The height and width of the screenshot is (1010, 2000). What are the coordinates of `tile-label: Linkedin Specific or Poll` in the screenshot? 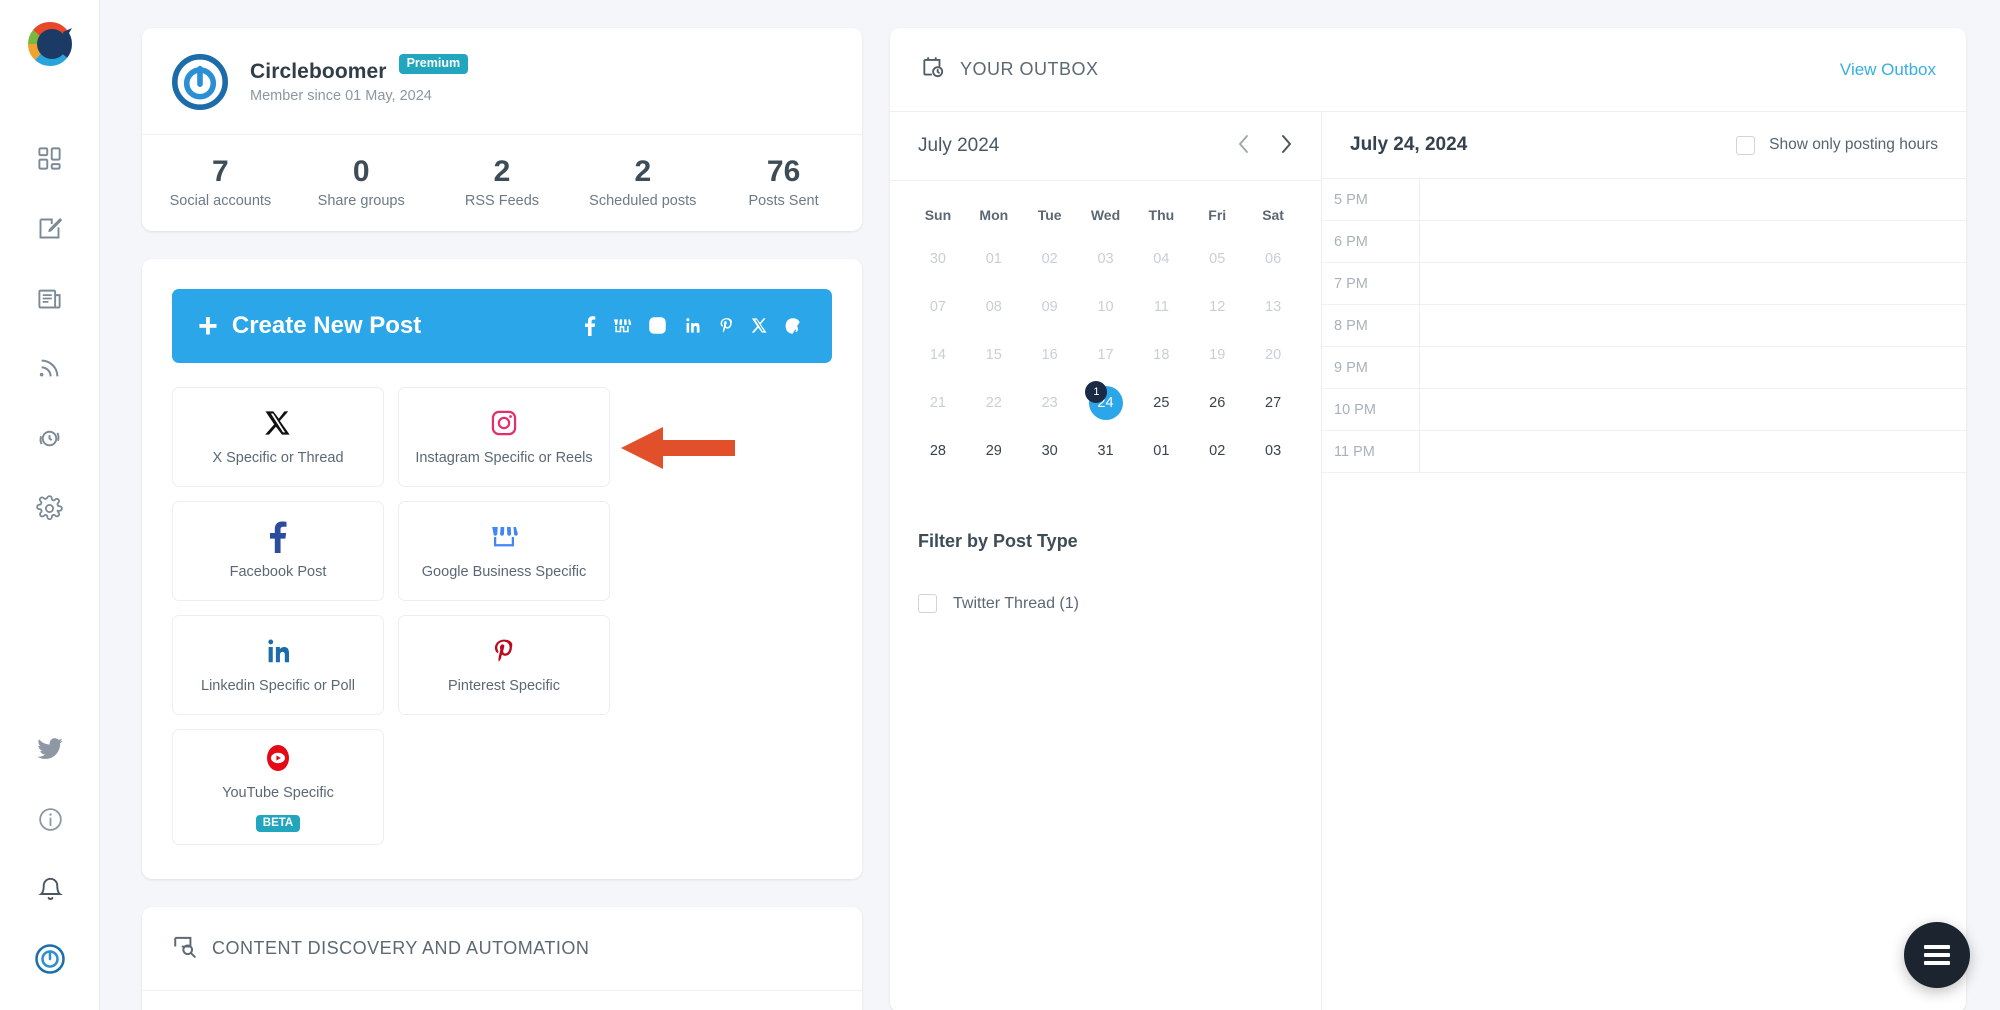 It's located at (278, 685).